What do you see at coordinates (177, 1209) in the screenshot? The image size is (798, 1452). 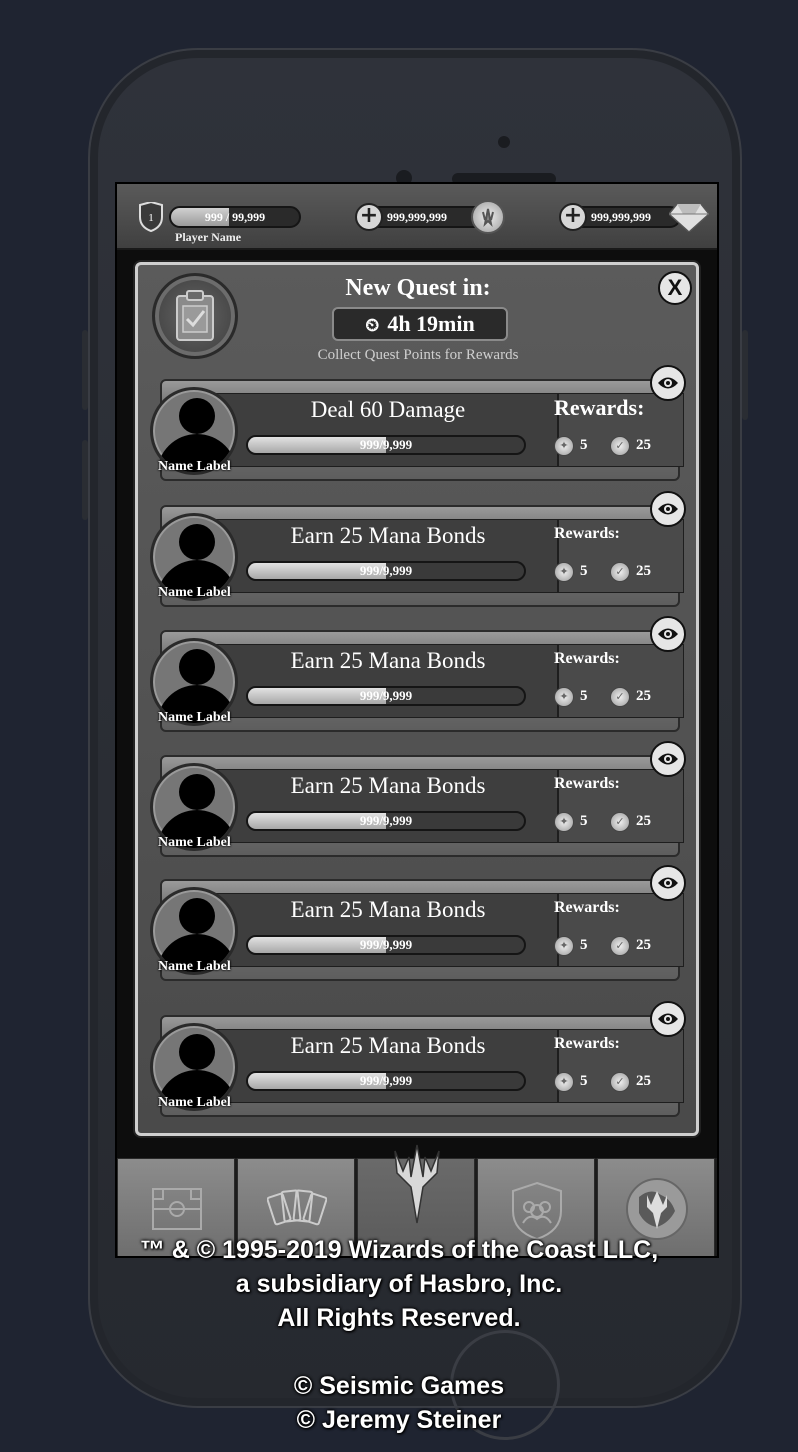 I see `board-icon` at bounding box center [177, 1209].